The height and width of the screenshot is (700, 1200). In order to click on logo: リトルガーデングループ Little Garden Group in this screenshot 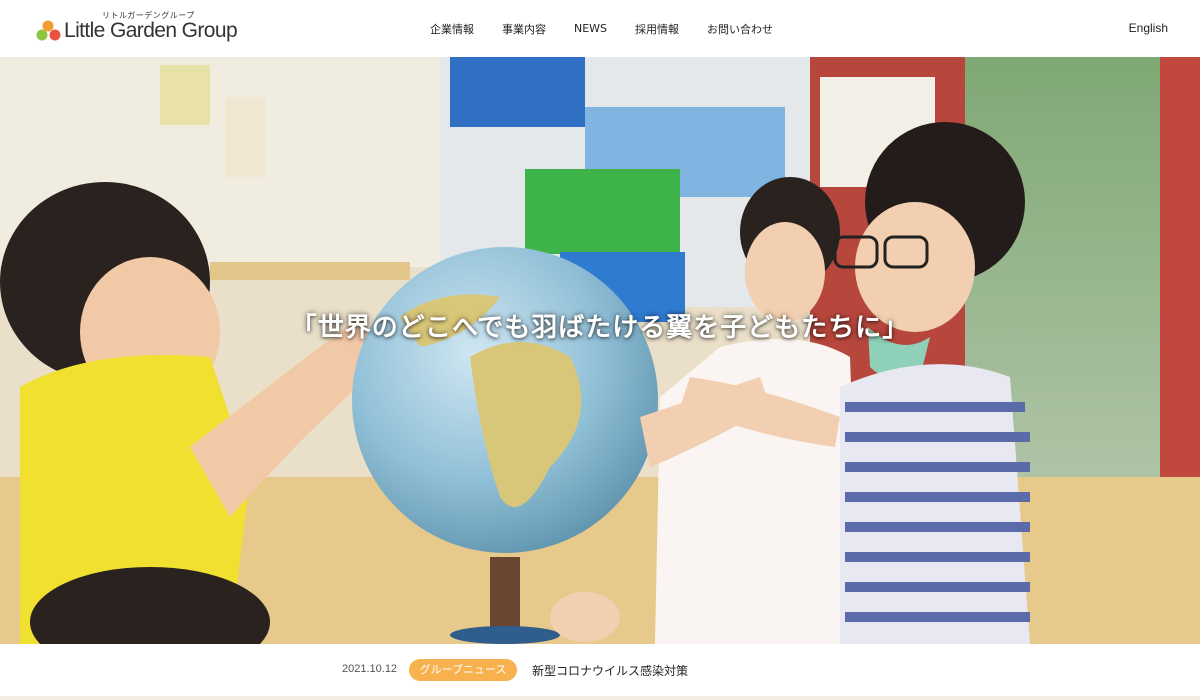, I will do `click(137, 29)`.